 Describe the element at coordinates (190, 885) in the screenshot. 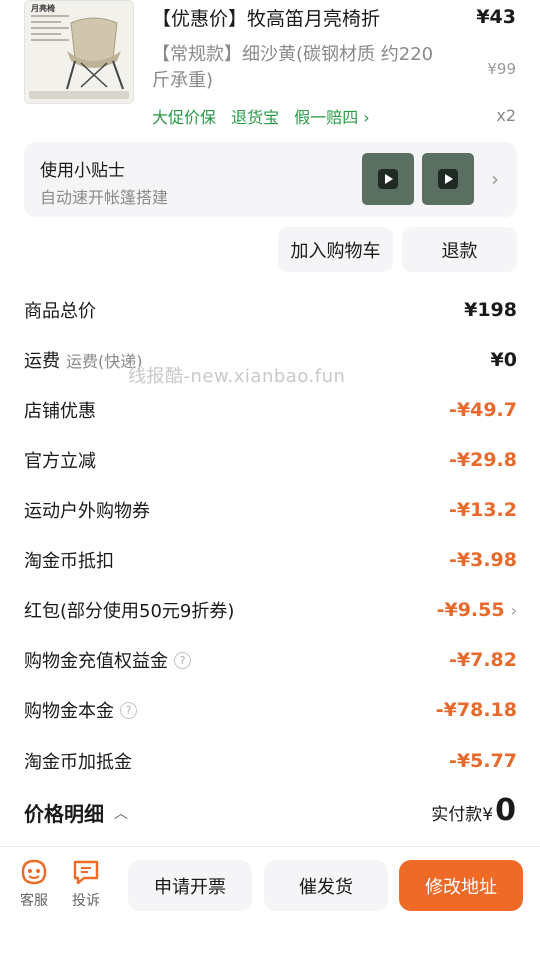

I see `request-invoice-button: 申请开票` at that location.